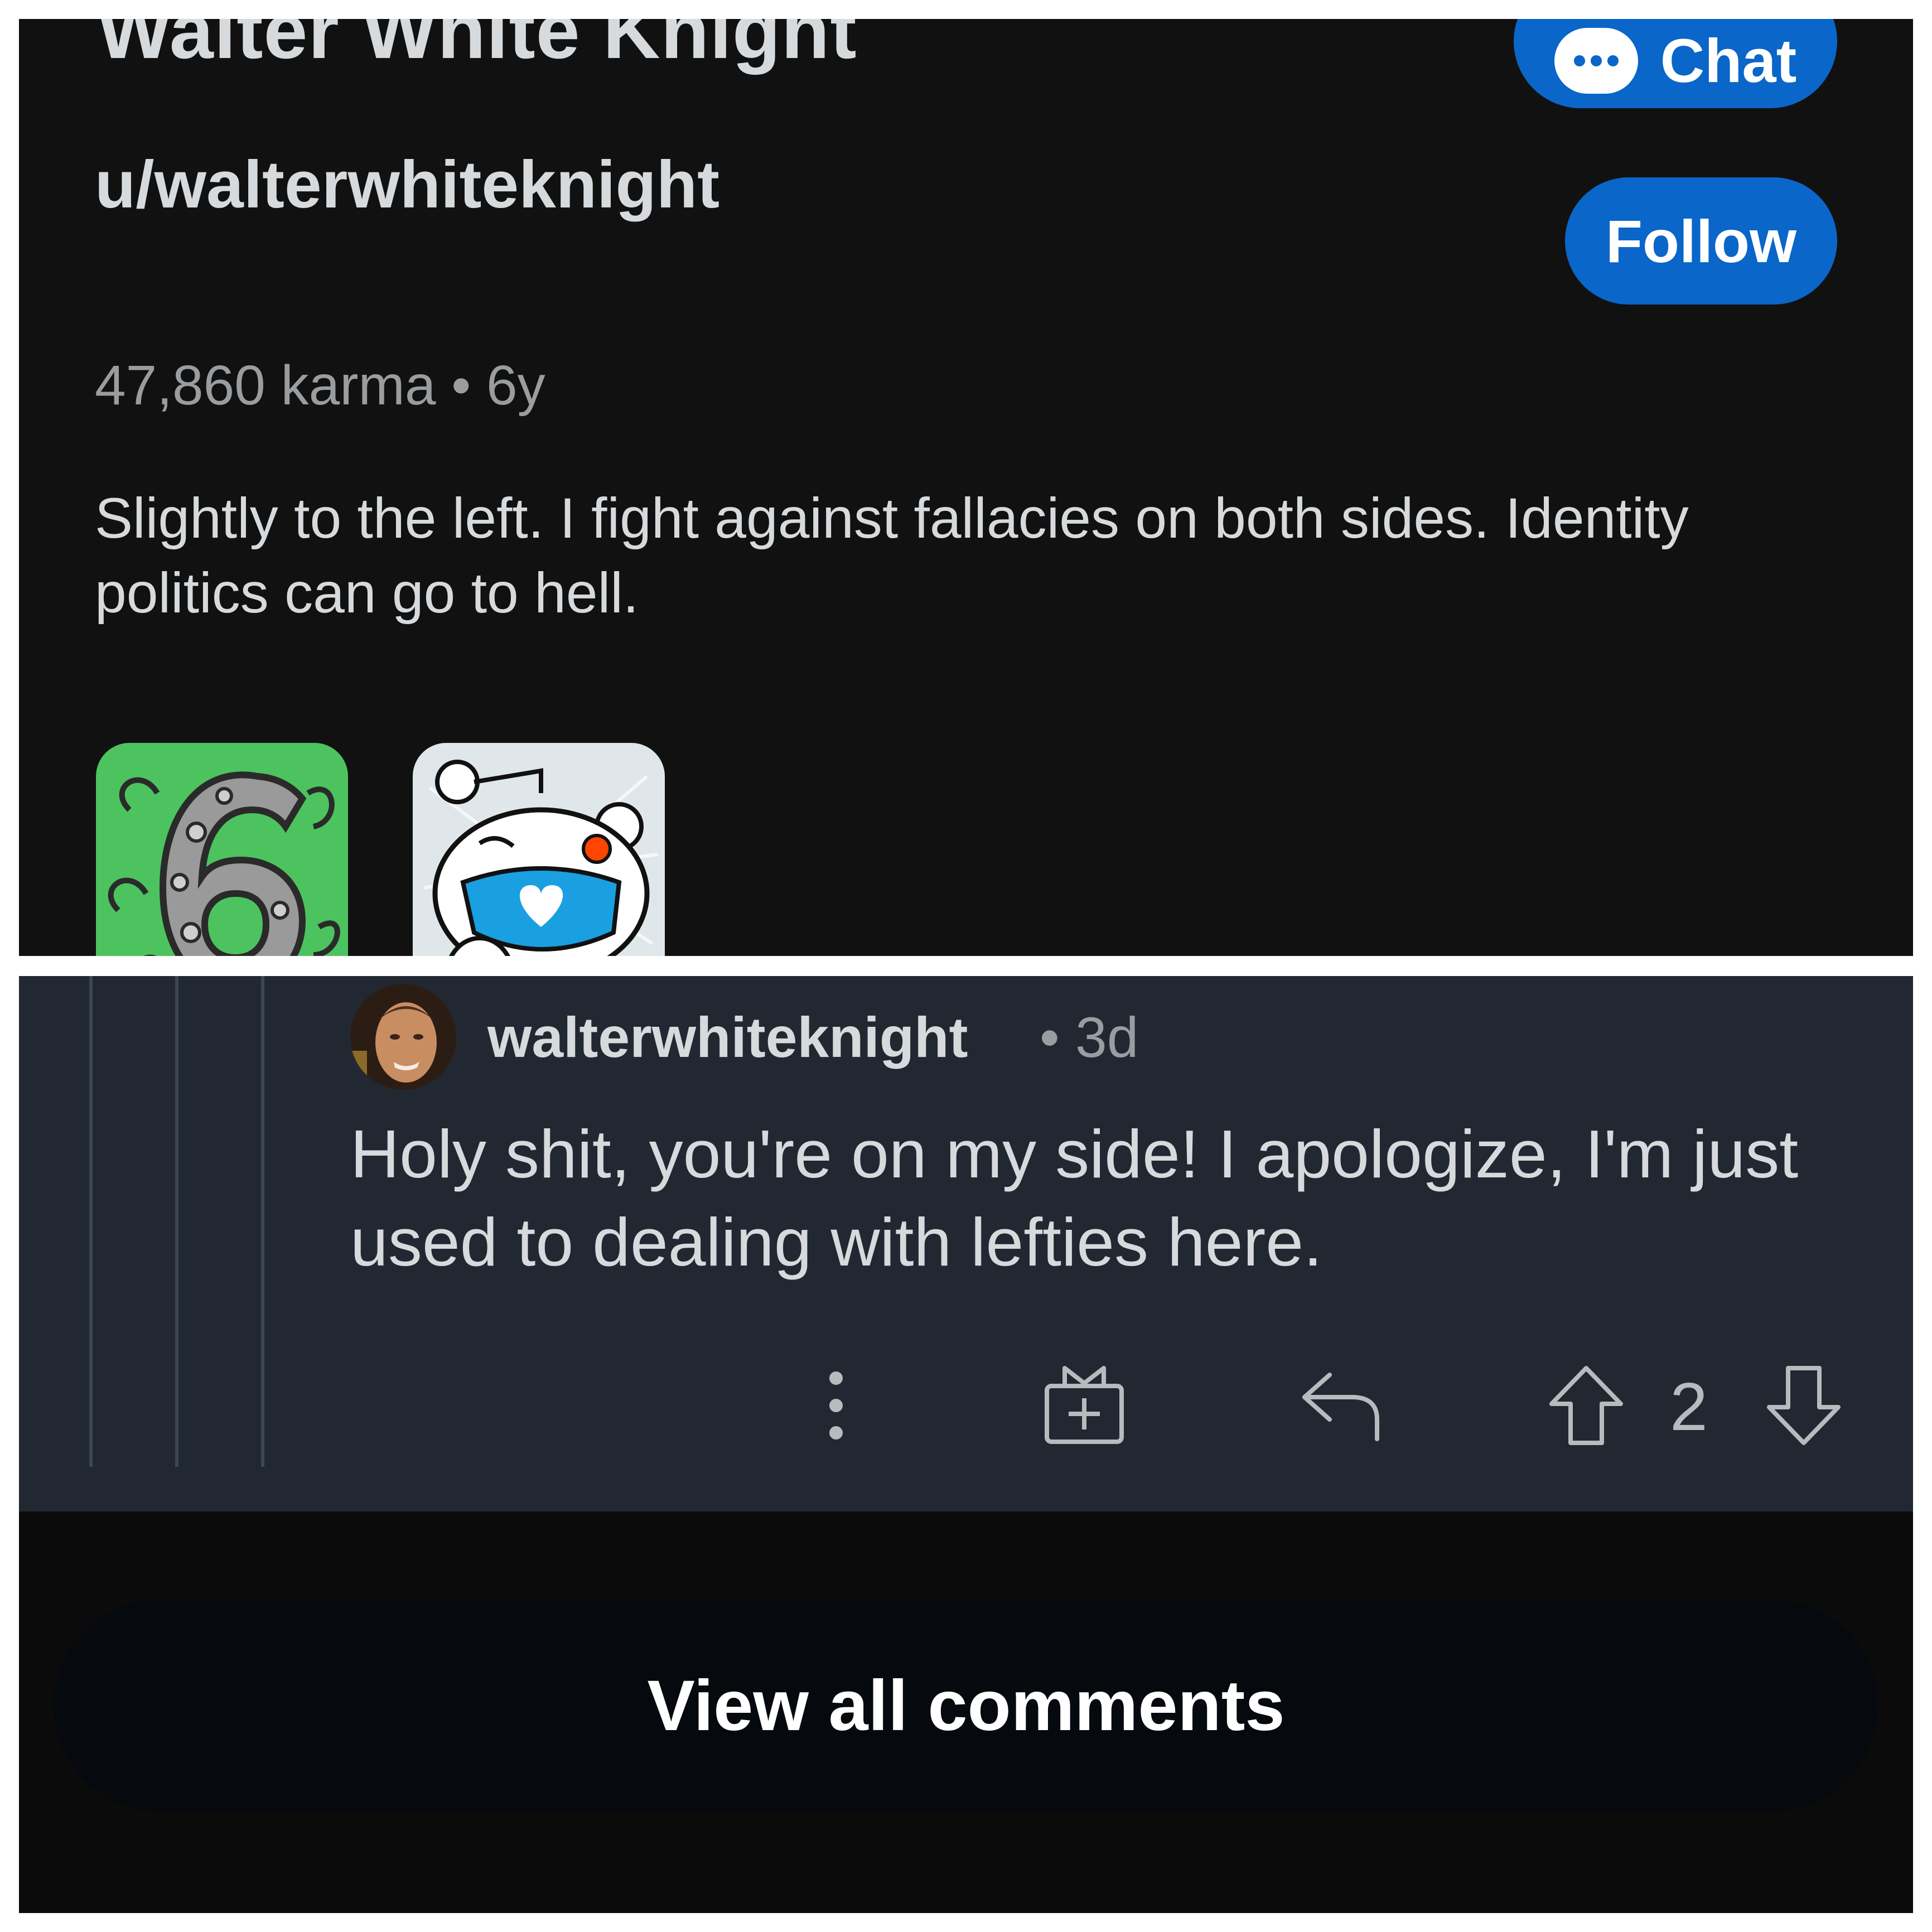 Image resolution: width=1932 pixels, height=1932 pixels. What do you see at coordinates (403, 1037) in the screenshot?
I see `avatar` at bounding box center [403, 1037].